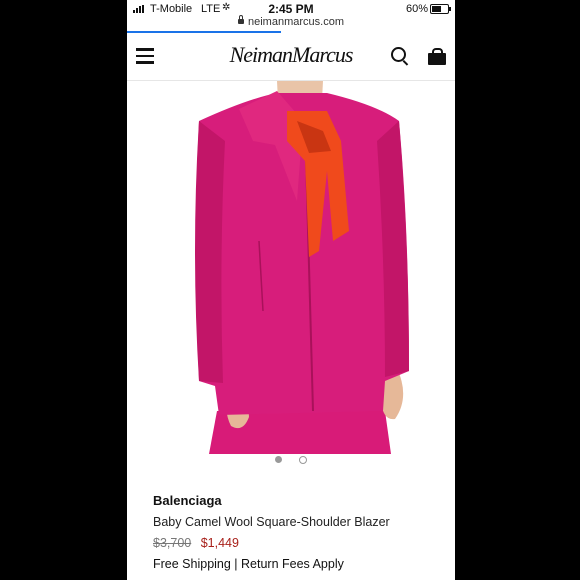 The width and height of the screenshot is (580, 580). Describe the element at coordinates (296, 22) in the screenshot. I see `url-text: neimanmarcus.com` at that location.